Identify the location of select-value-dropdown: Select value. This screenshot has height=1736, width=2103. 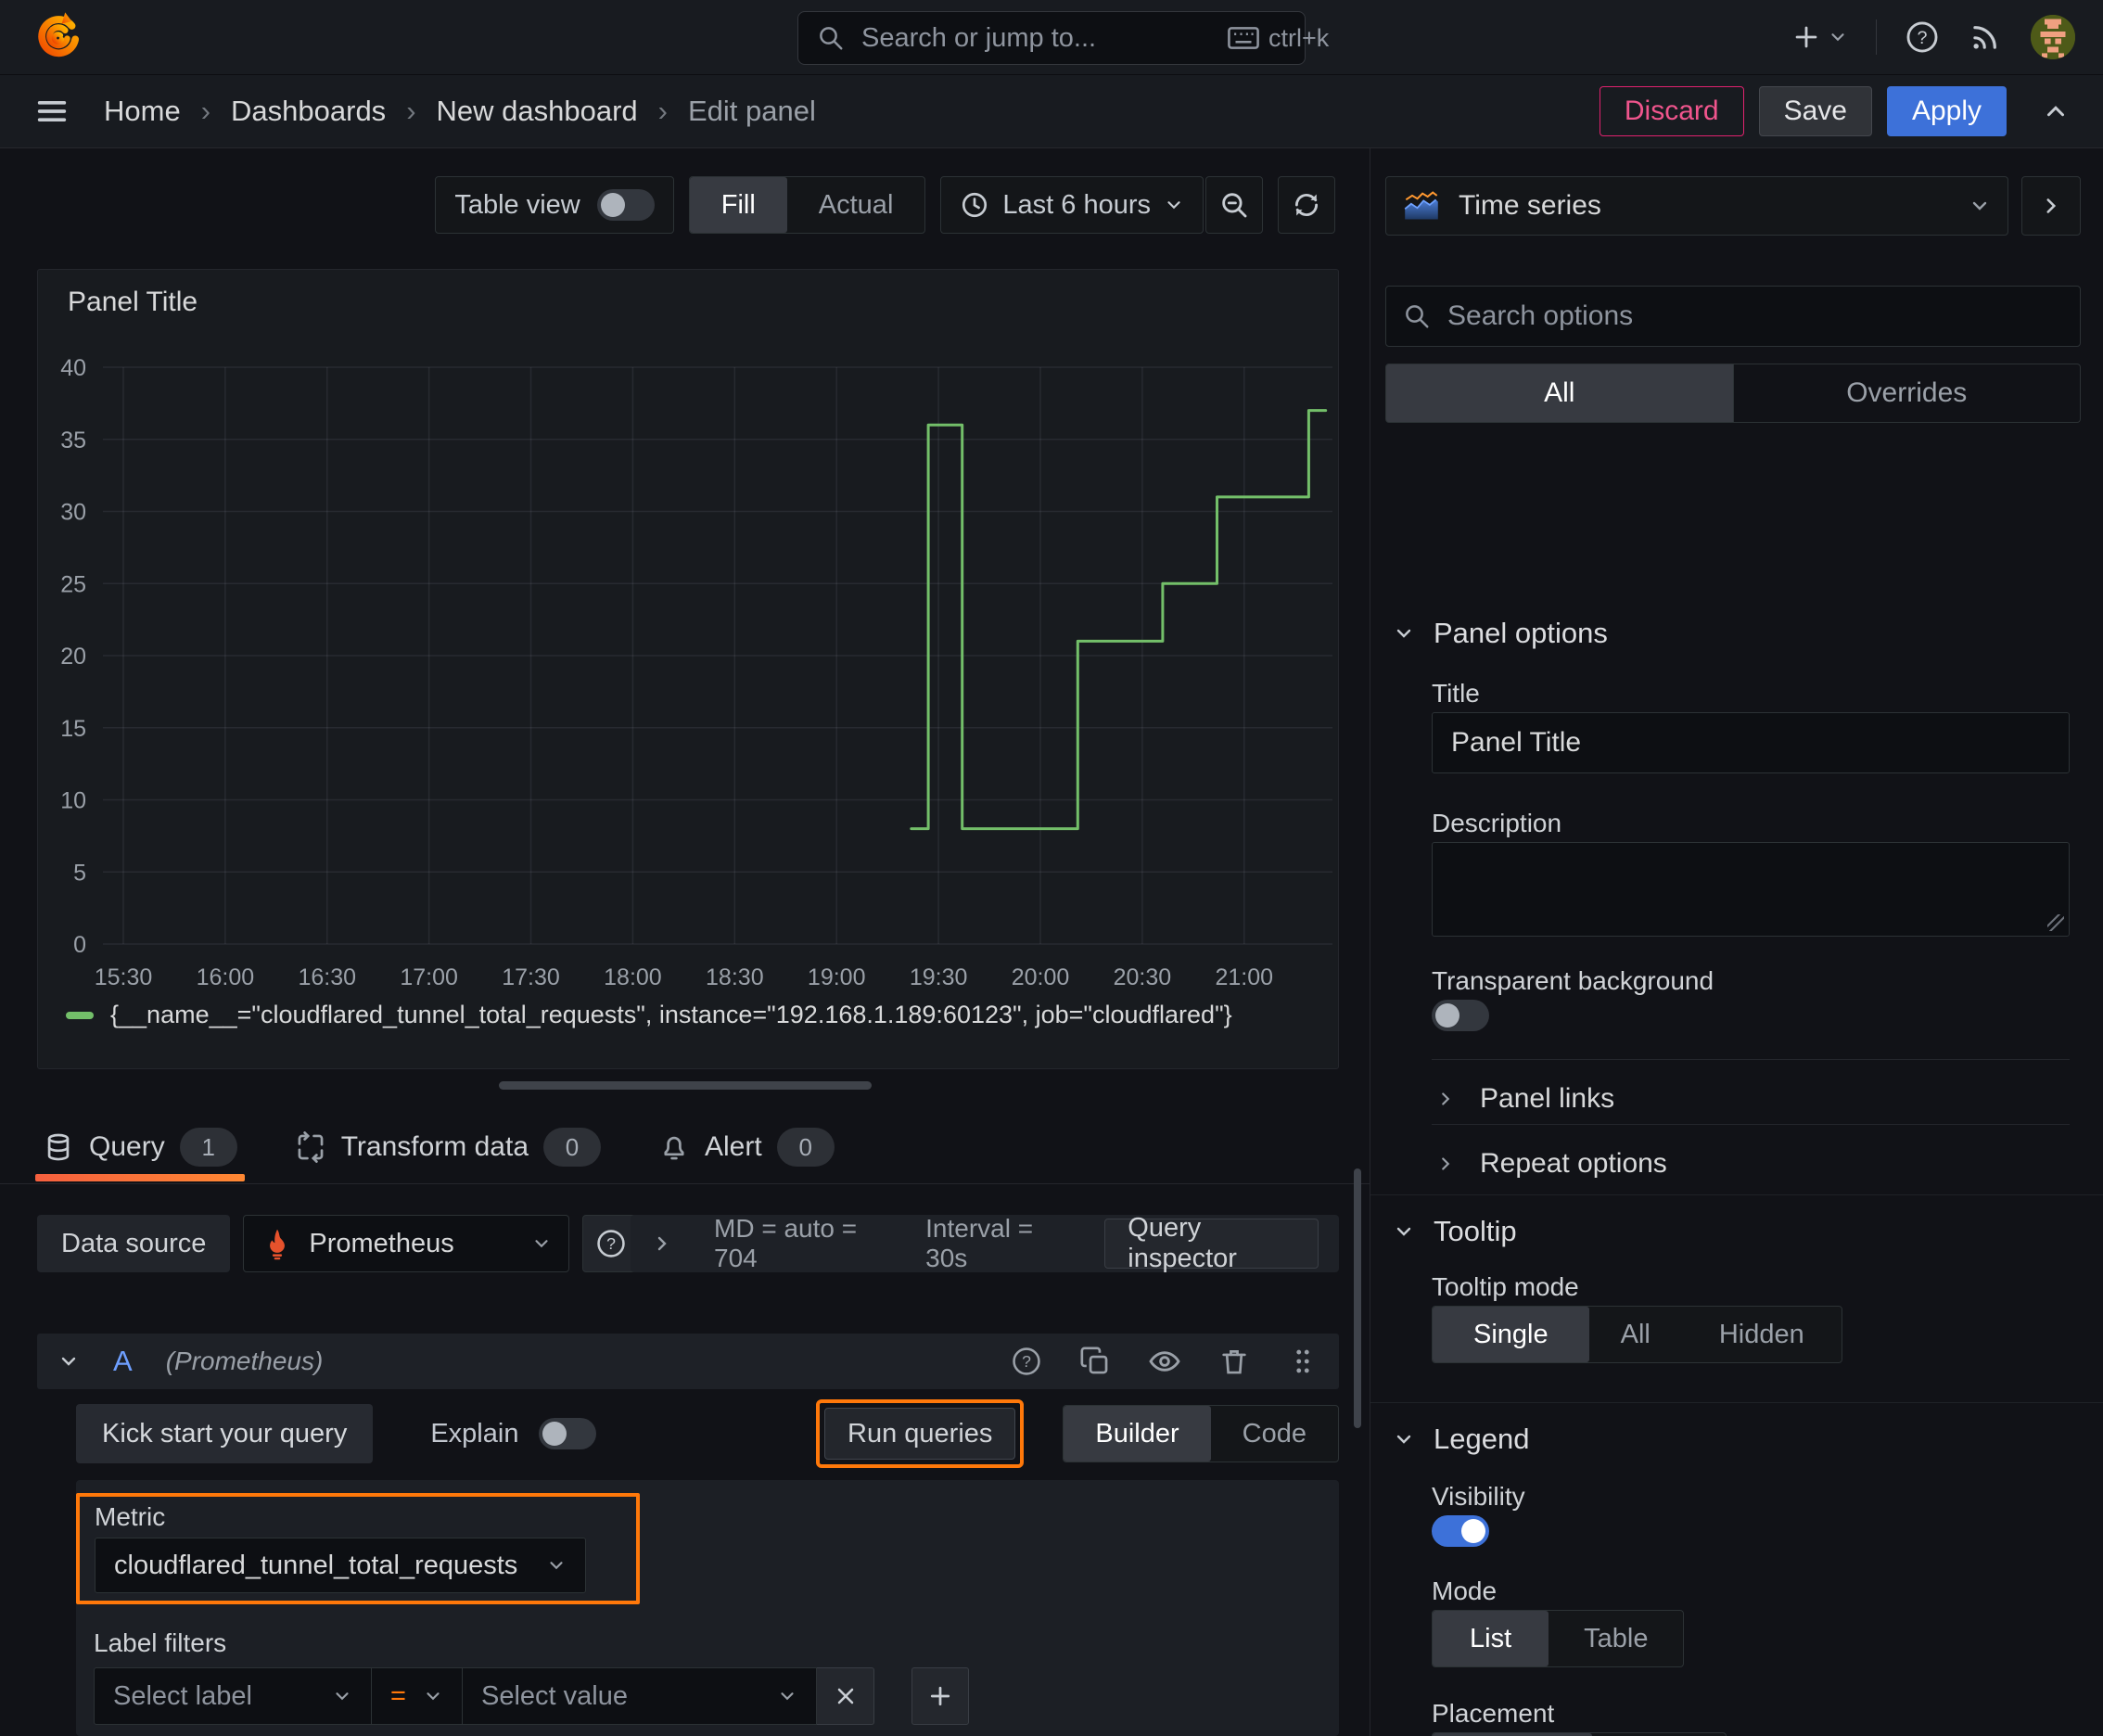
(640, 1696).